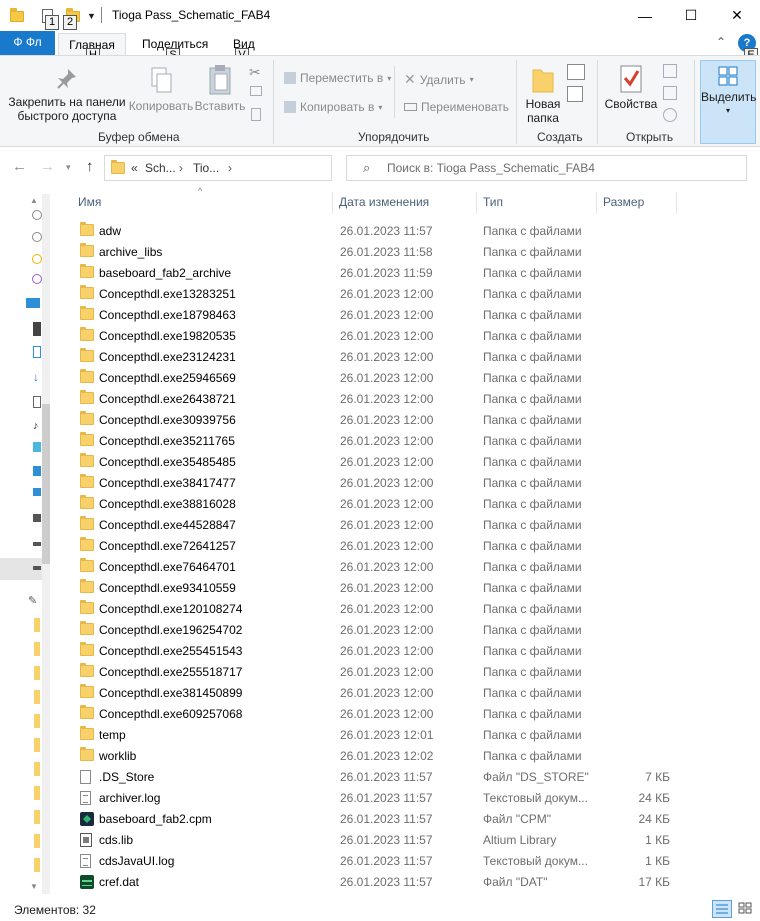  Describe the element at coordinates (27, 43) in the screenshot. I see `tab-file: Ф Фл` at that location.